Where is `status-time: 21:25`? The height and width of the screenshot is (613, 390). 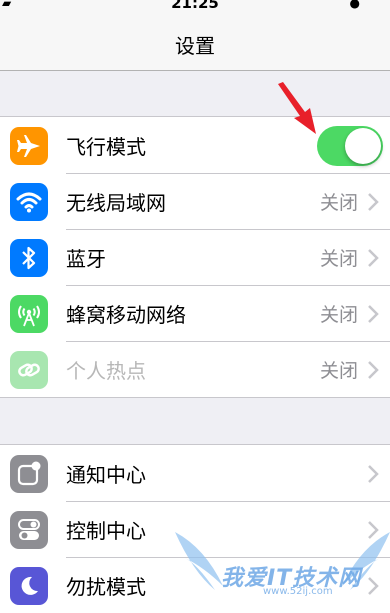
status-time: 21:25 is located at coordinates (195, 6).